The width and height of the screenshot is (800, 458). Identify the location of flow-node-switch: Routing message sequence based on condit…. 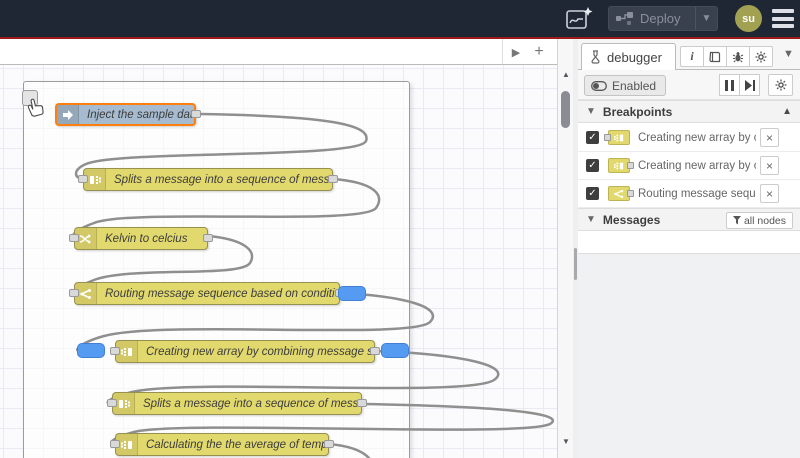
(207, 293).